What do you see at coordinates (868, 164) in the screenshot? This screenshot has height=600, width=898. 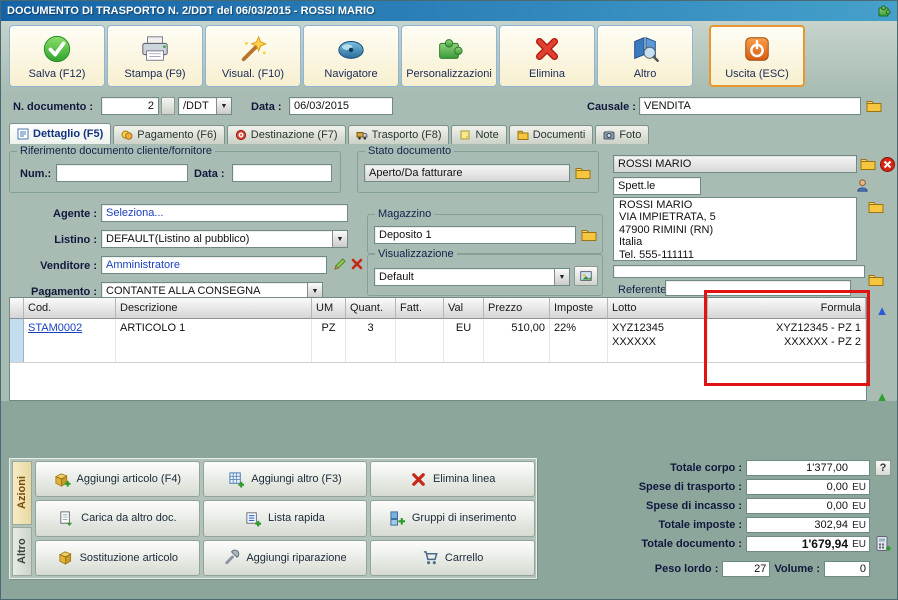 I see `cliente-folder-button` at bounding box center [868, 164].